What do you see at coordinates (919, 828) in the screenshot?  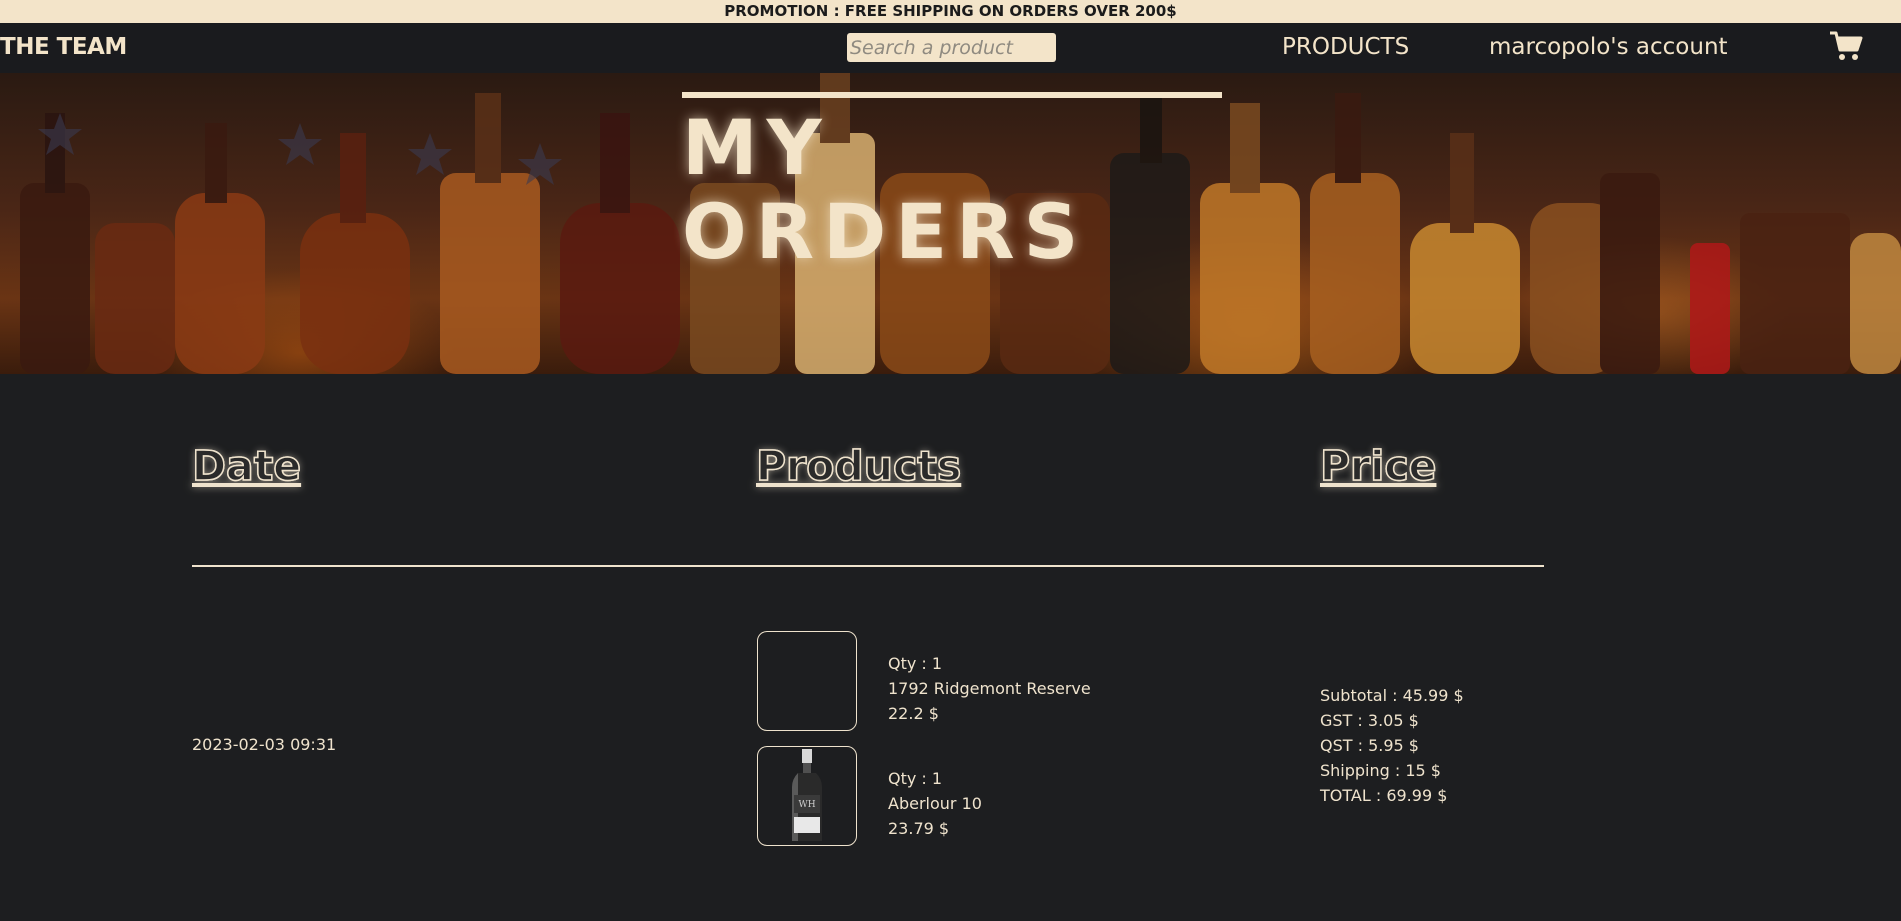 I see `item-price: 23.79 $` at bounding box center [919, 828].